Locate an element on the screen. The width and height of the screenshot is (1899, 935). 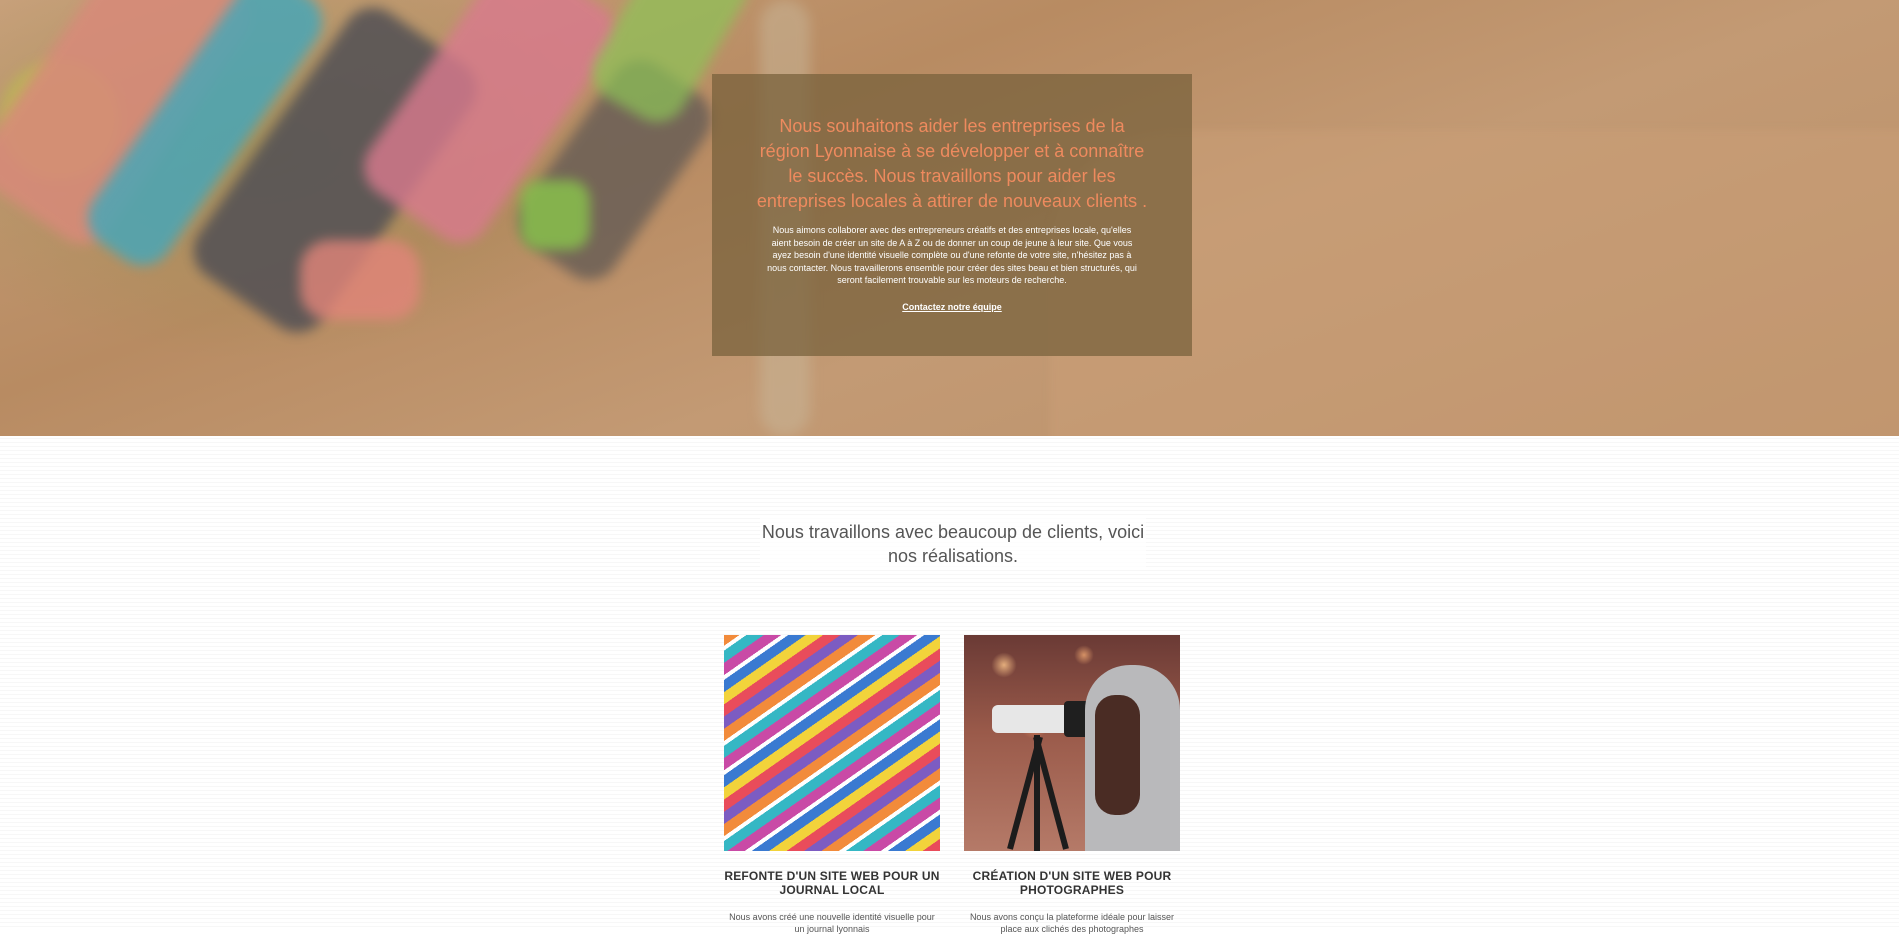
magazines-image is located at coordinates (832, 743).